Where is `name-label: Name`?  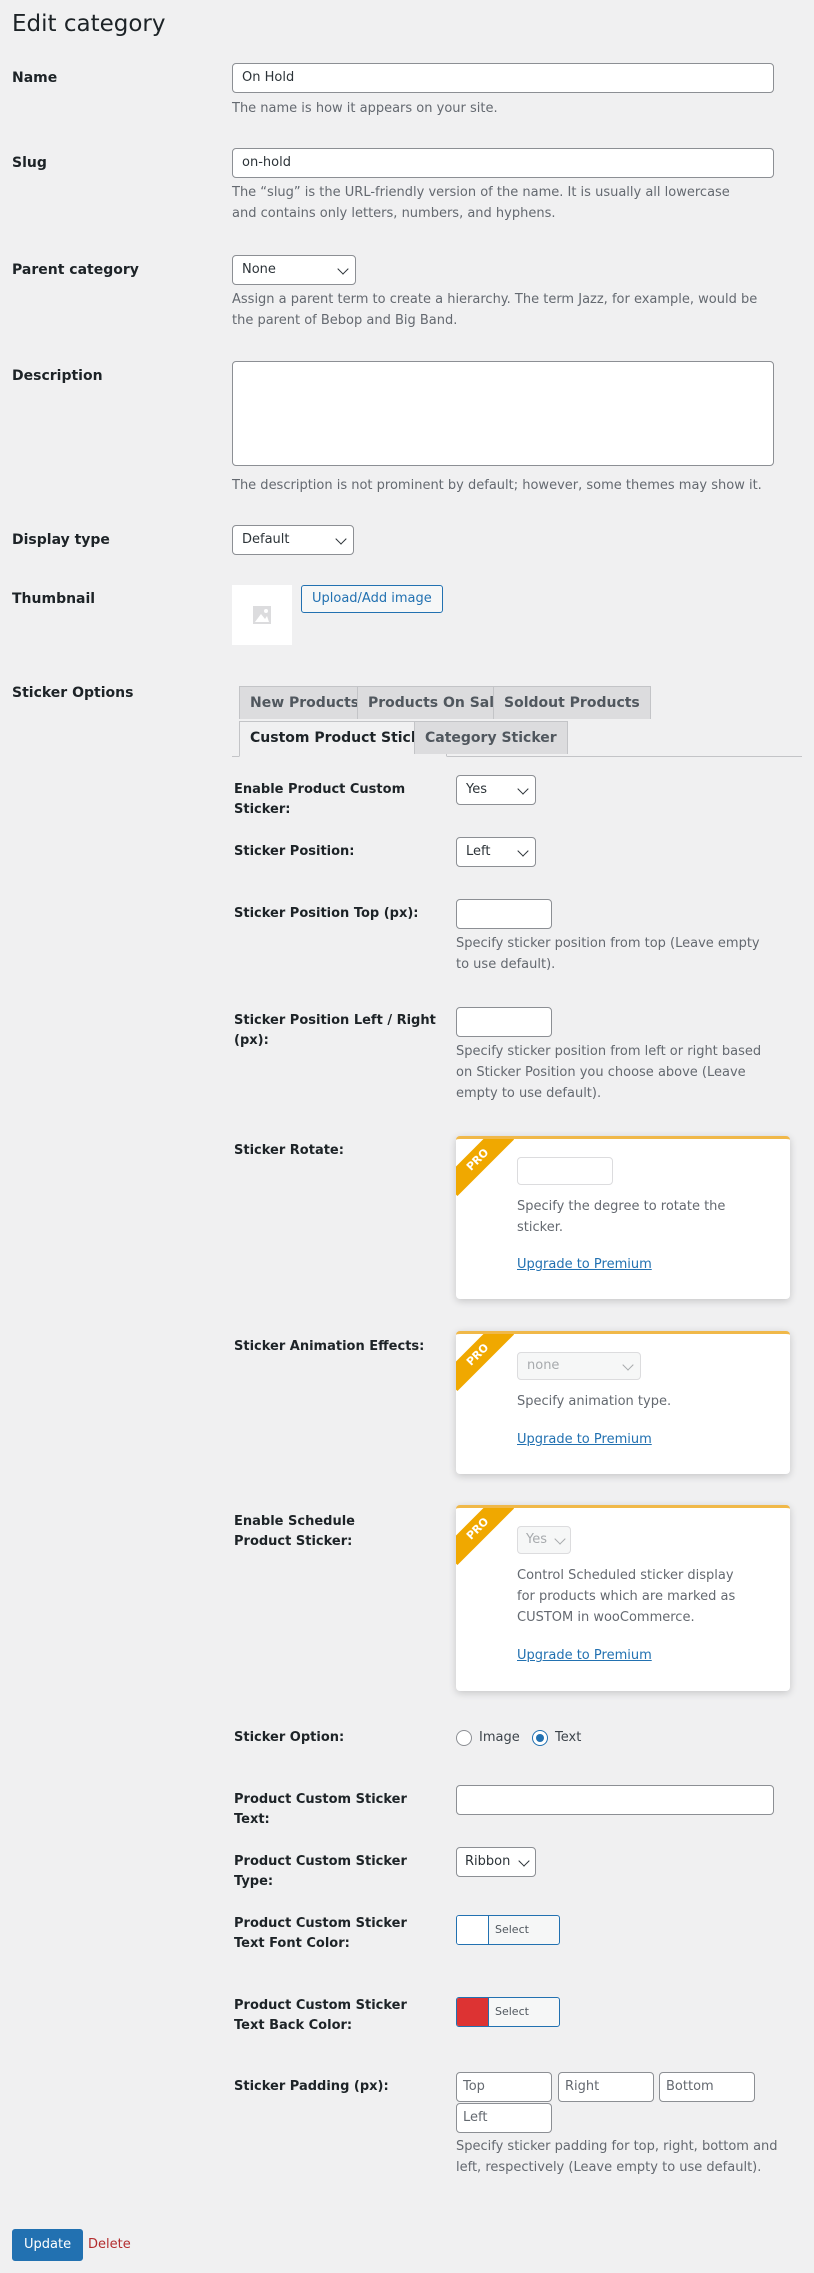
name-label: Name is located at coordinates (35, 78).